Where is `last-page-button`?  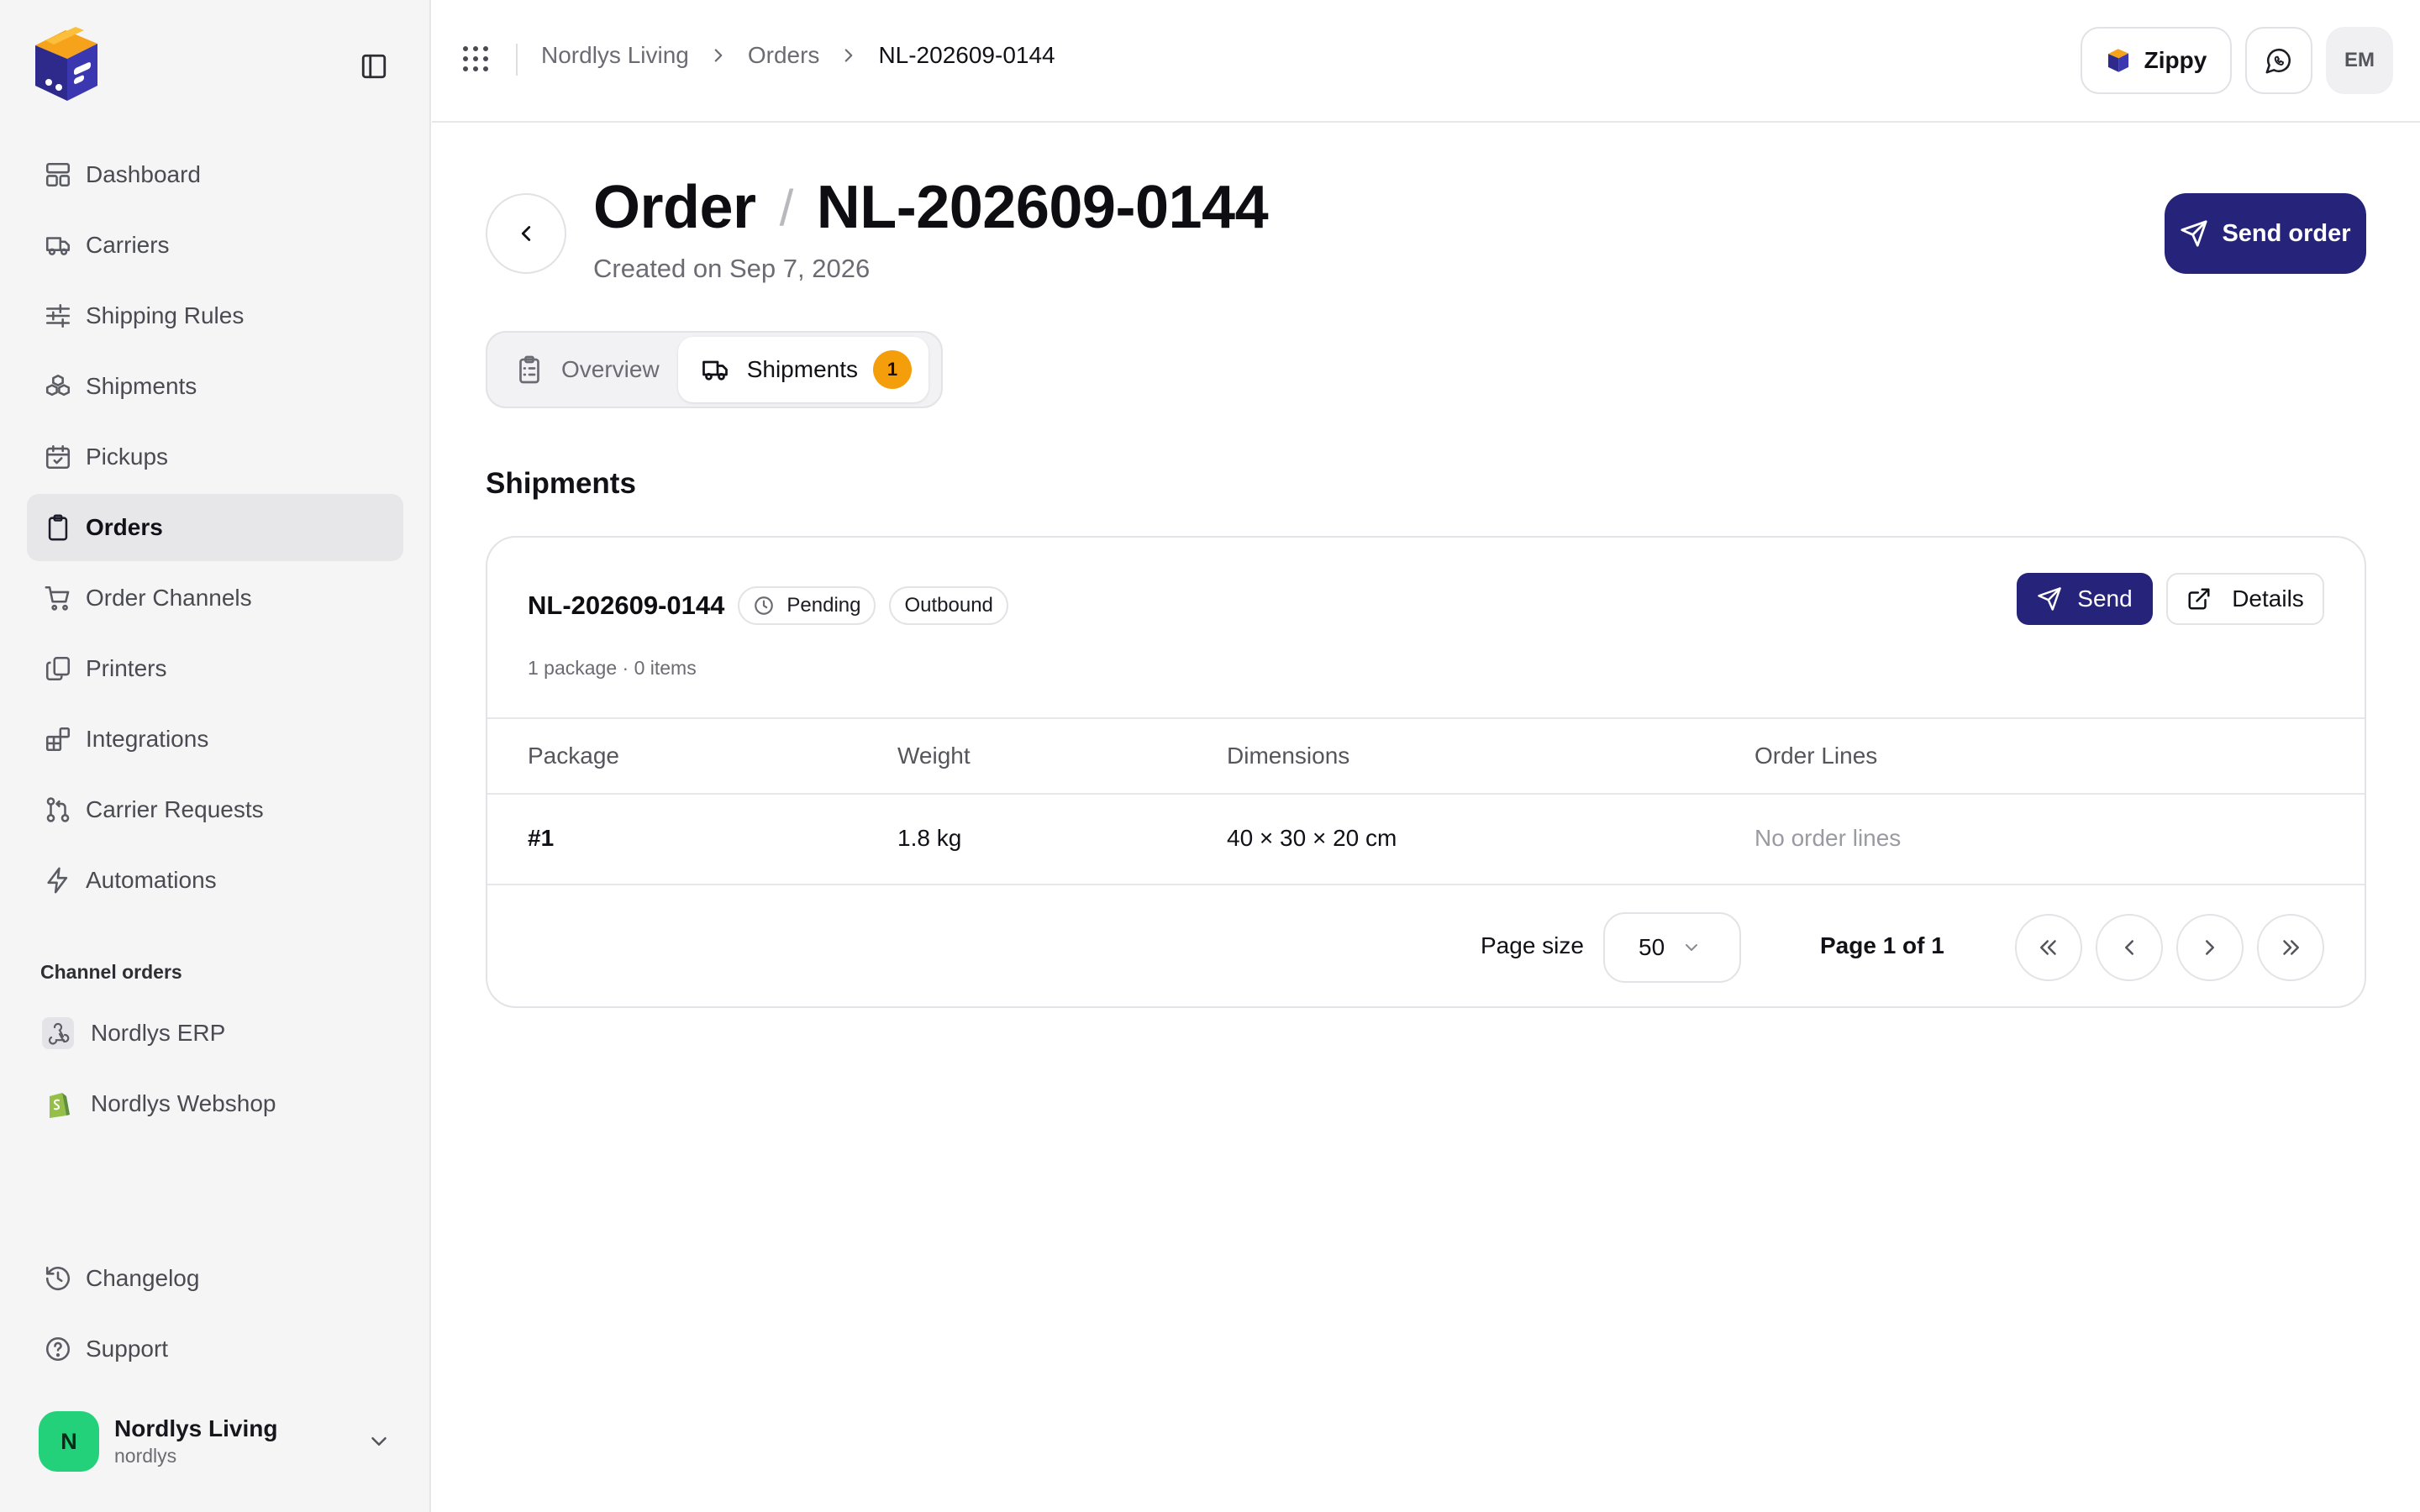 last-page-button is located at coordinates (2290, 947).